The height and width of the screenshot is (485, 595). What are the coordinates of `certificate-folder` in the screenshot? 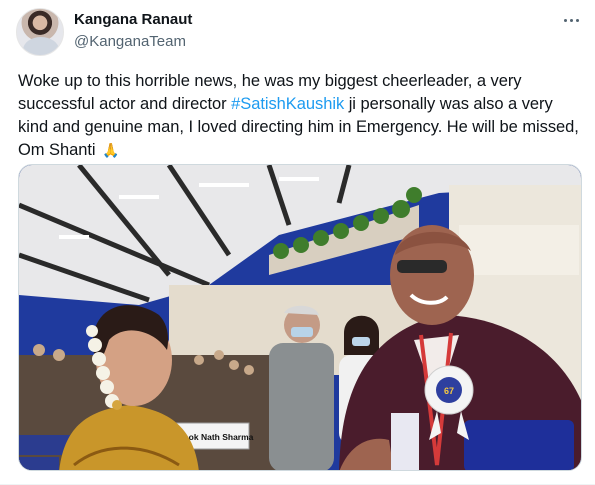 It's located at (519, 445).